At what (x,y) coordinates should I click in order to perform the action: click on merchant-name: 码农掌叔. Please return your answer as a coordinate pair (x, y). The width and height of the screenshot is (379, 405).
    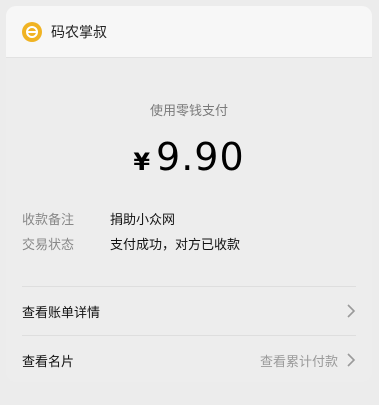
    Looking at the image, I should click on (79, 32).